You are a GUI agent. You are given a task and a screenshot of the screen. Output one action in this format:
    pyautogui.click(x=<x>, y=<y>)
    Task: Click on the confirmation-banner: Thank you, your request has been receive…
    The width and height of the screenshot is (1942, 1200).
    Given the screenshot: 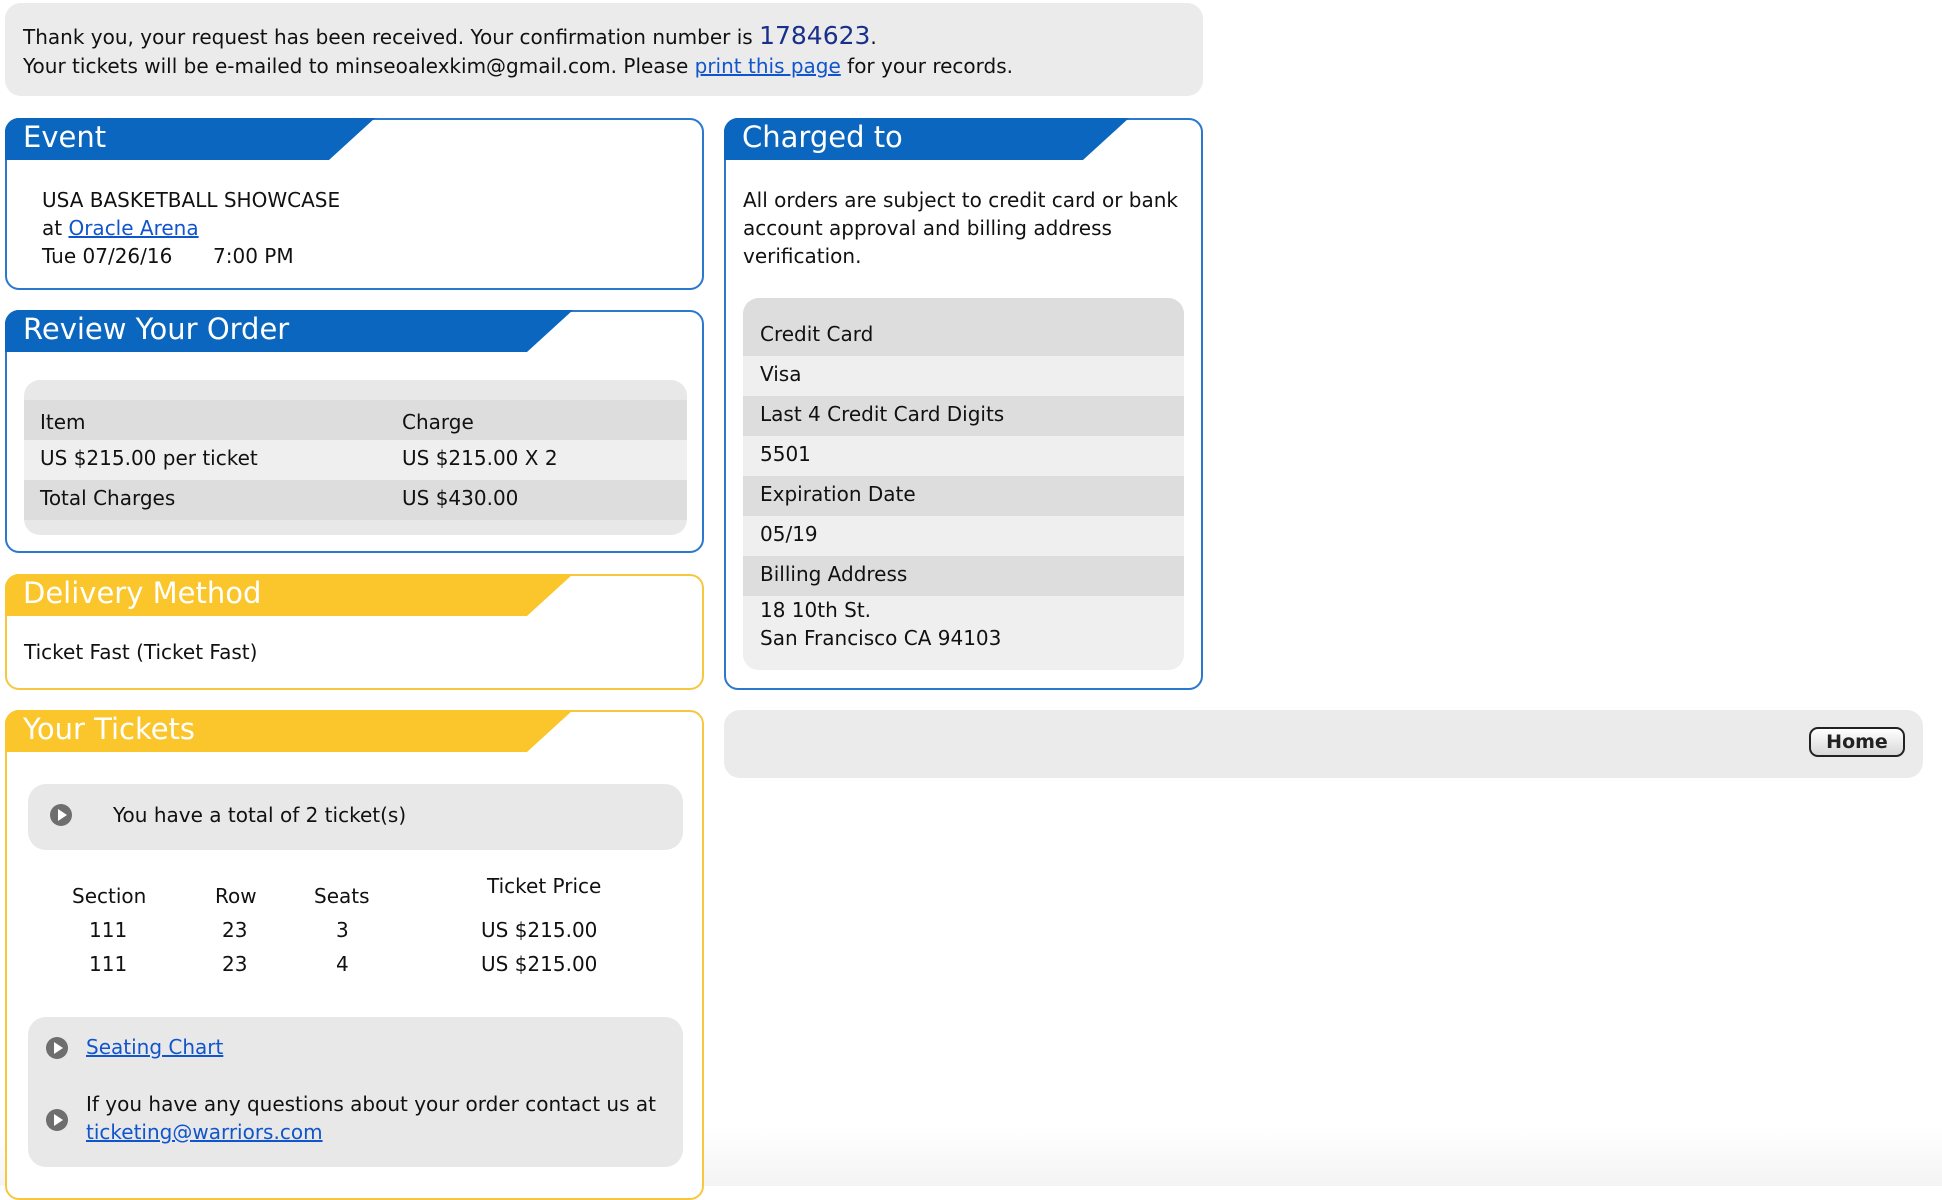 What is the action you would take?
    pyautogui.click(x=604, y=49)
    